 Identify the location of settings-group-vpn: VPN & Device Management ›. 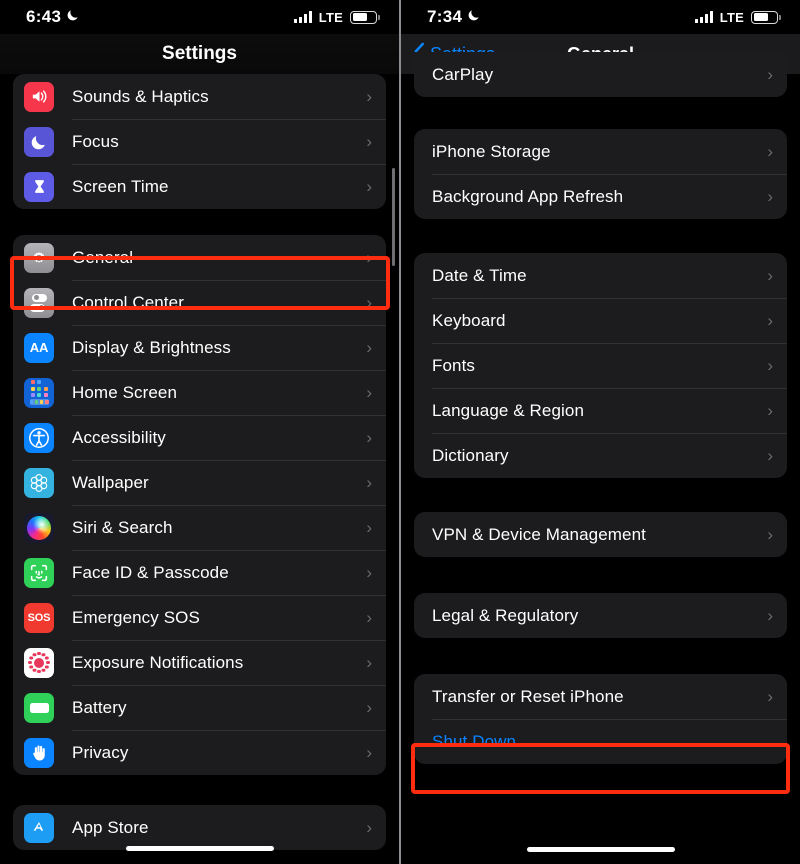
(600, 534).